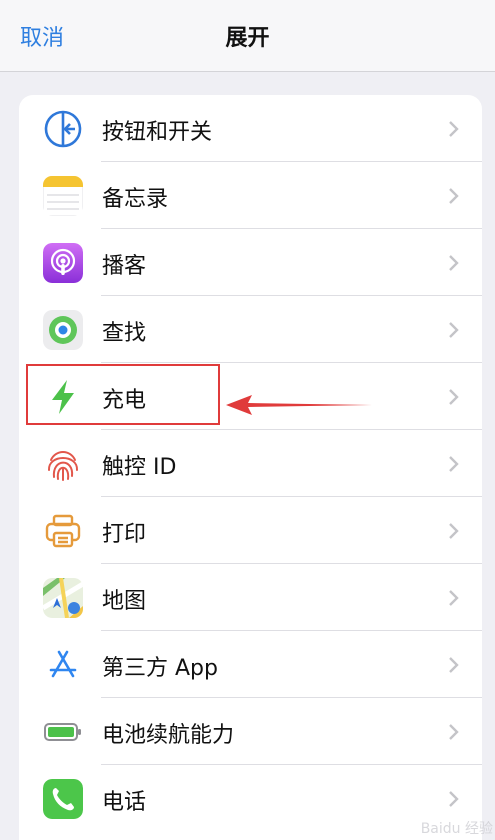 The height and width of the screenshot is (840, 495). What do you see at coordinates (157, 132) in the screenshot?
I see `list-item-label: 按钮和开关` at bounding box center [157, 132].